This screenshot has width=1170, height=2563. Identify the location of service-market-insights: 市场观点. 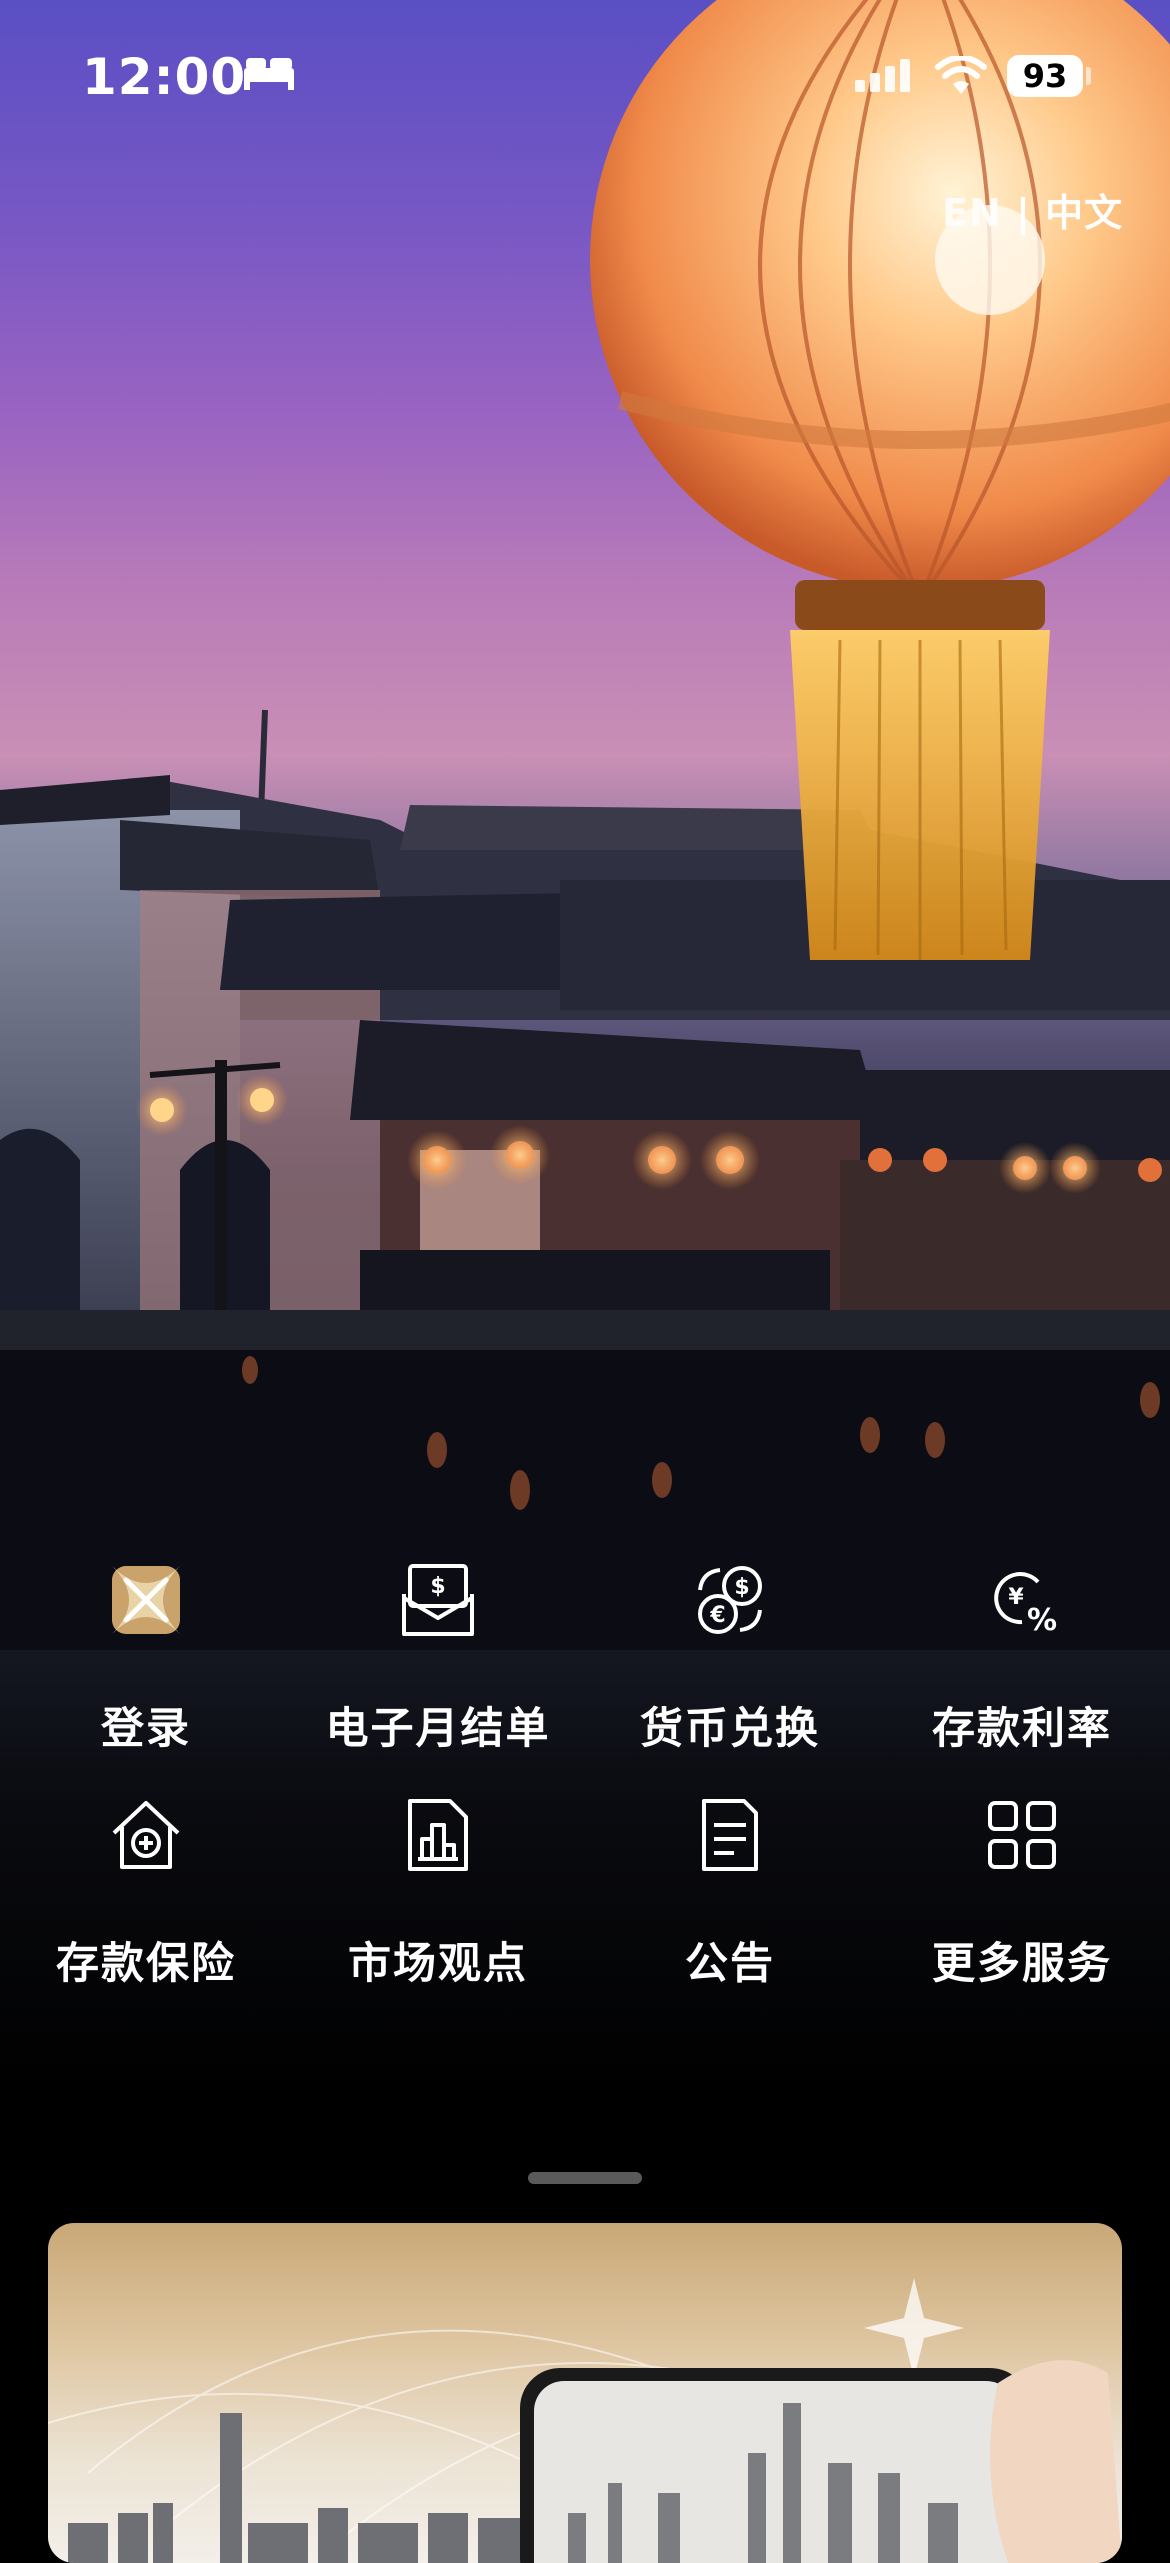
(438, 1895).